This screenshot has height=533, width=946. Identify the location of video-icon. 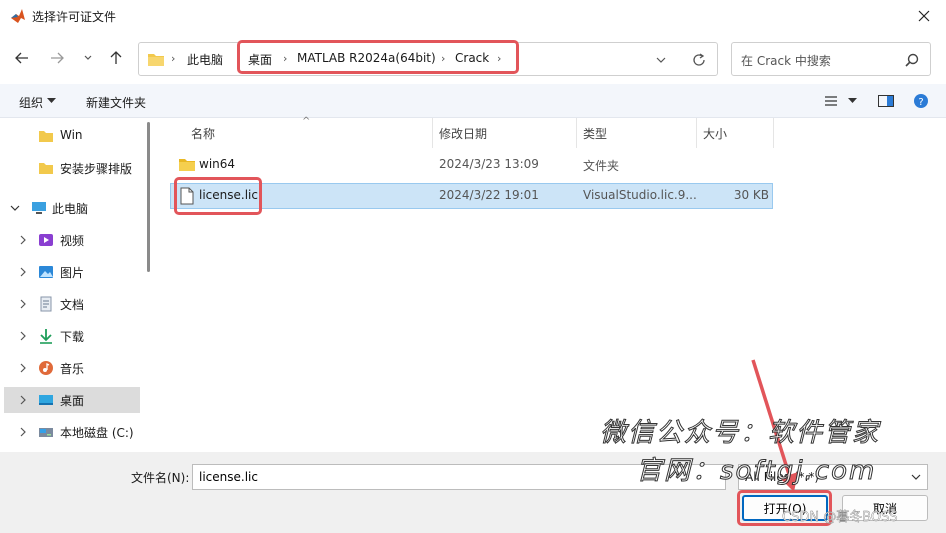
(46, 240).